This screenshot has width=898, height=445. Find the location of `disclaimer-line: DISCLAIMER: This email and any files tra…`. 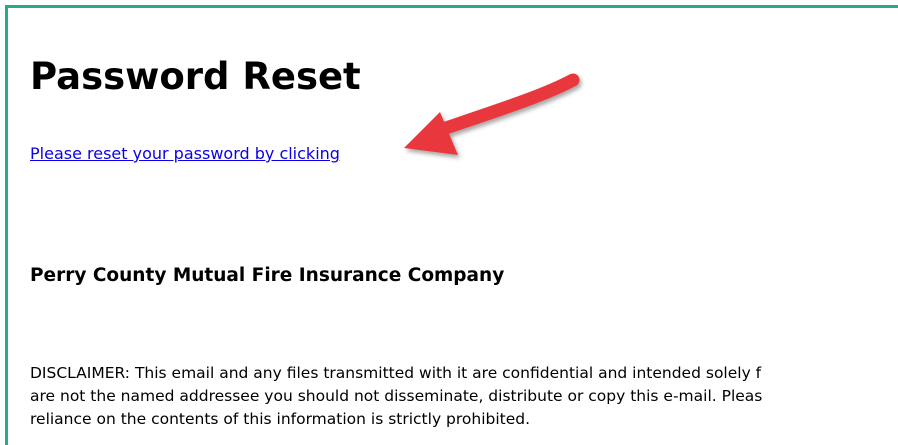

disclaimer-line: DISCLAIMER: This email and any files tra… is located at coordinates (396, 373).